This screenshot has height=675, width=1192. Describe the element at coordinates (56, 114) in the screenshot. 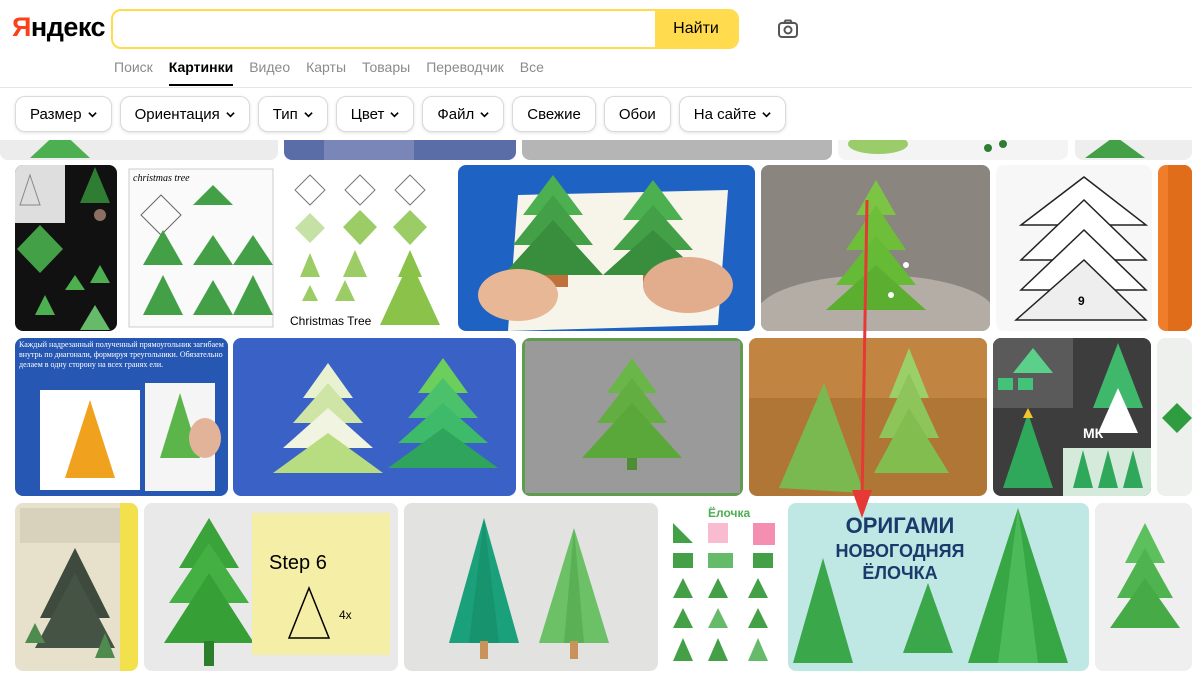

I see `filter-label: Размер` at that location.